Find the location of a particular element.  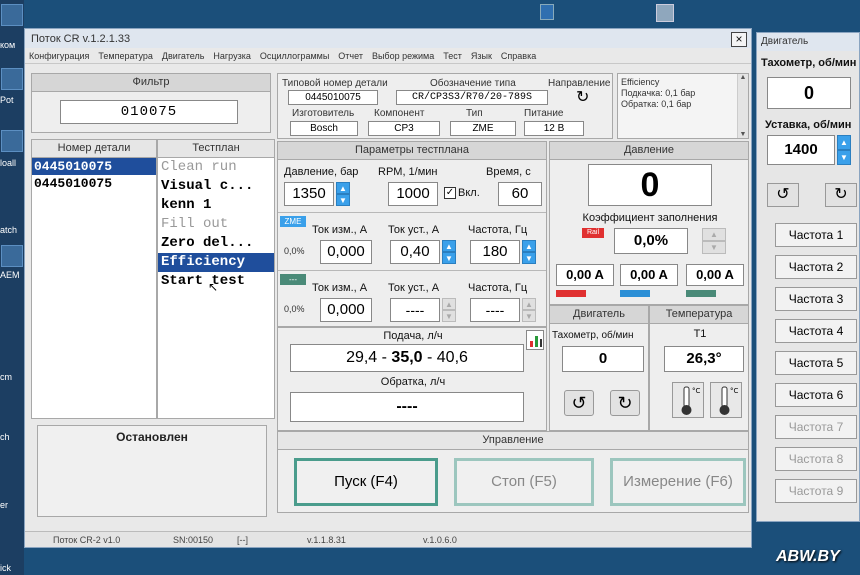

thermometer-button-2: °C is located at coordinates (726, 400).